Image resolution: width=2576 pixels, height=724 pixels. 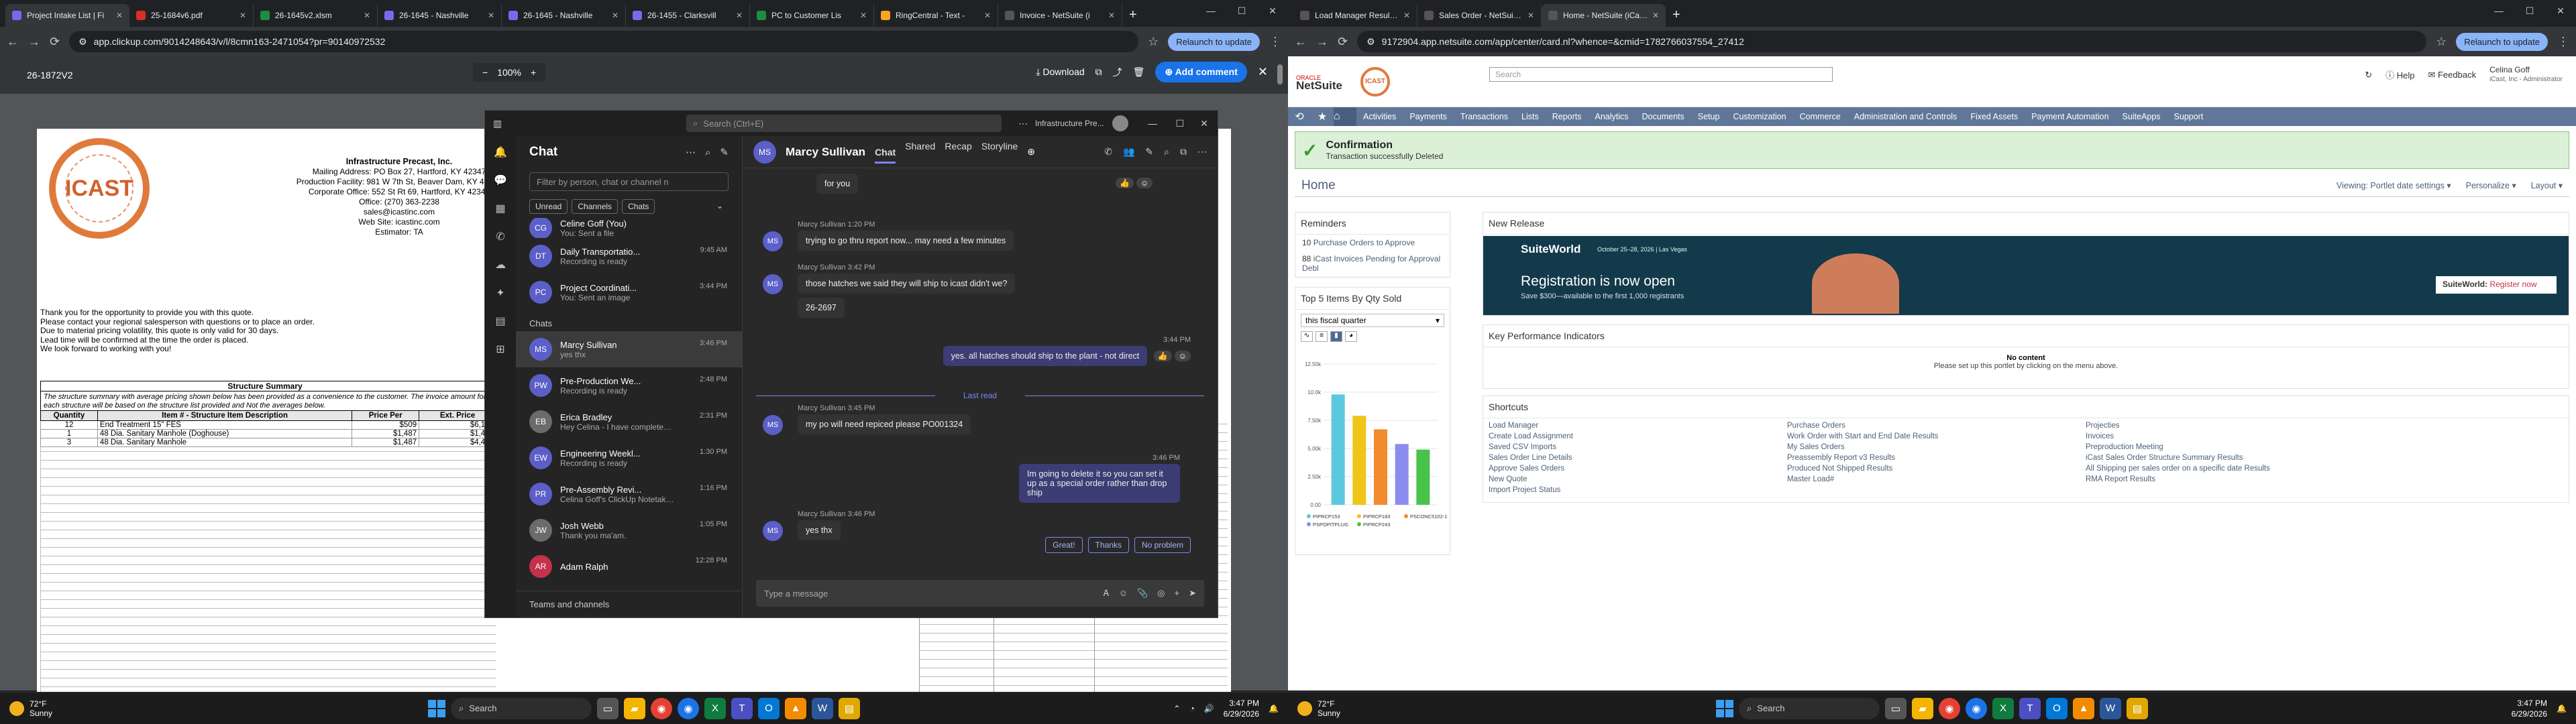 I want to click on back-icon: ←, so click(x=13, y=42).